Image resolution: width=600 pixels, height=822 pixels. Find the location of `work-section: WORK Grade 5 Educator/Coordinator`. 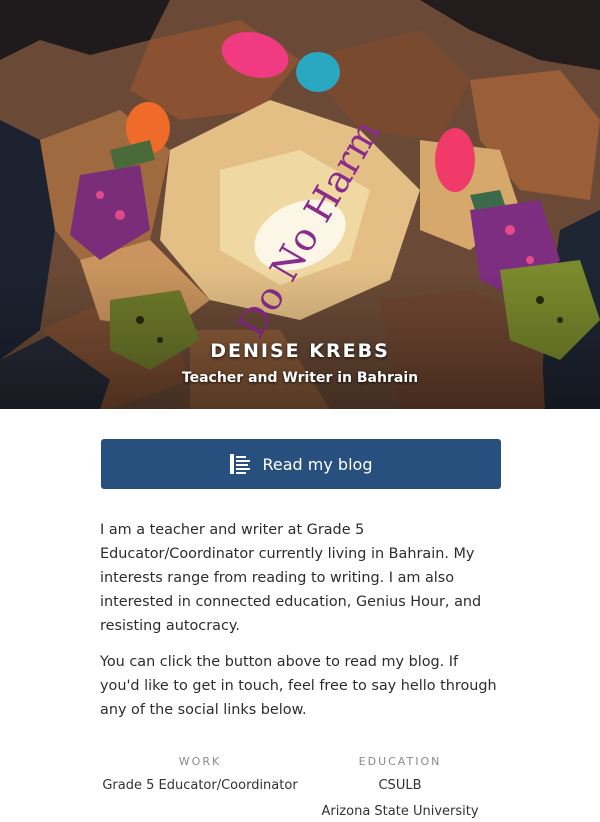

work-section: WORK Grade 5 Educator/Coordinator is located at coordinates (200, 775).